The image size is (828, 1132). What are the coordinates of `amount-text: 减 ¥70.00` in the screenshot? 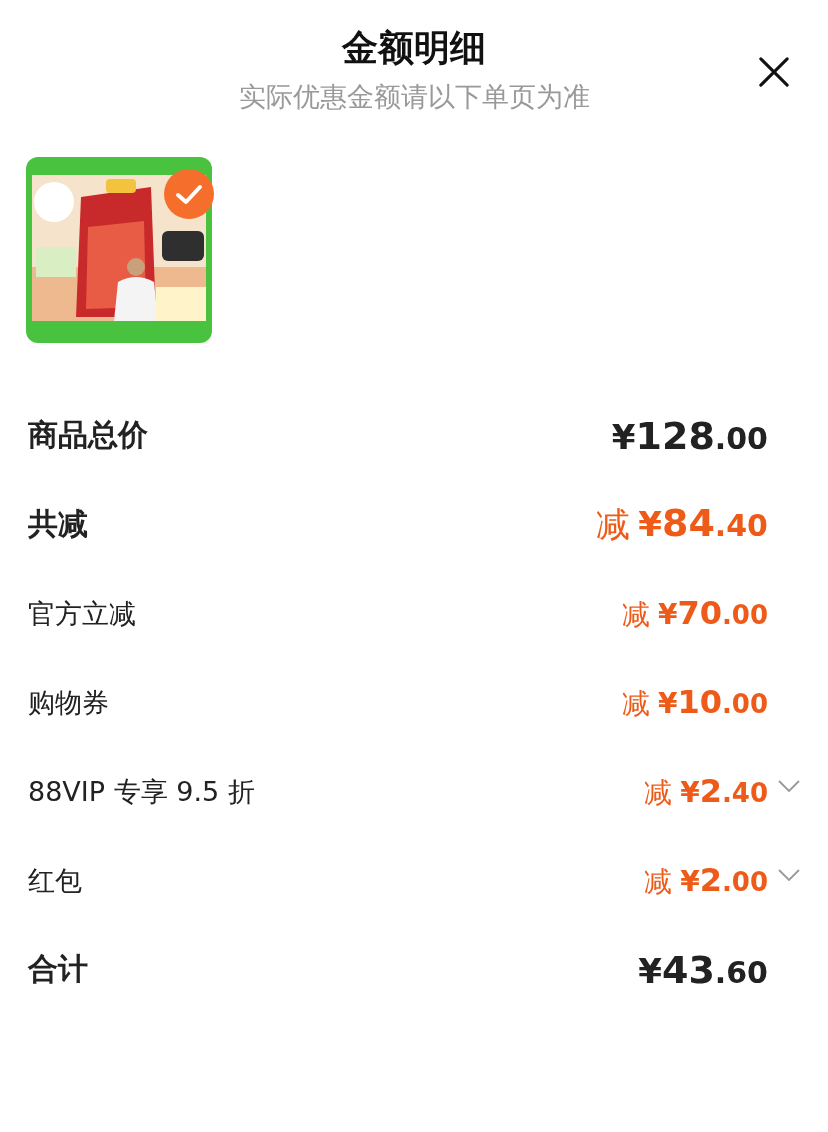 It's located at (694, 613).